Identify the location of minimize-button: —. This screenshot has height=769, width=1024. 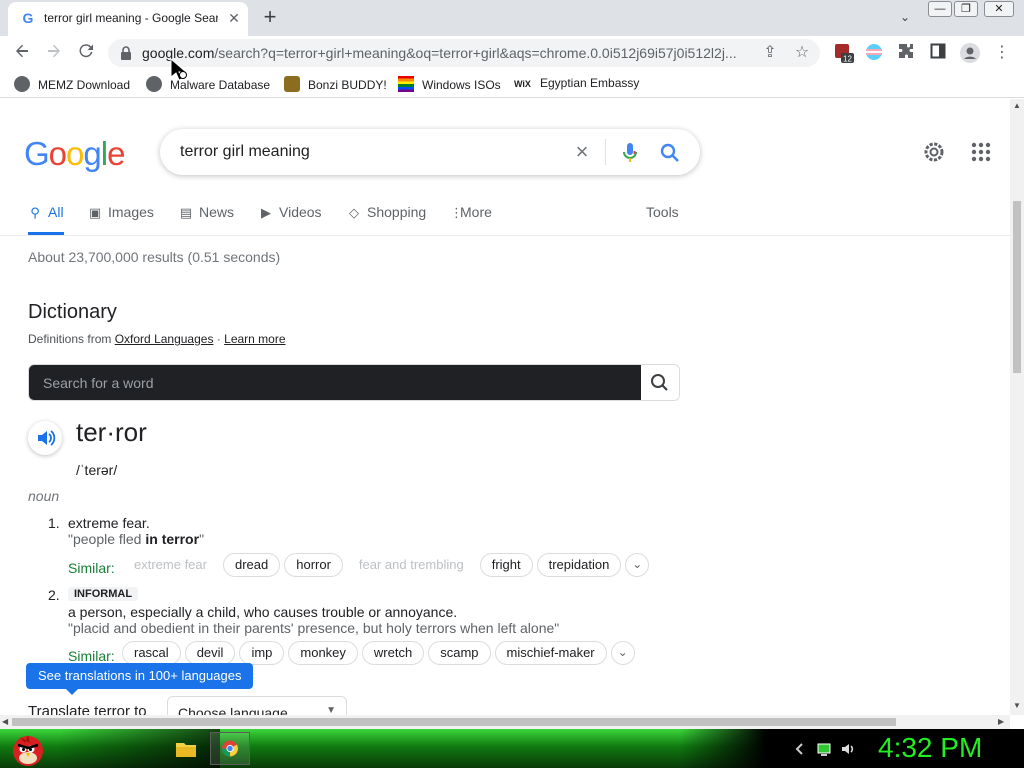
(940, 9).